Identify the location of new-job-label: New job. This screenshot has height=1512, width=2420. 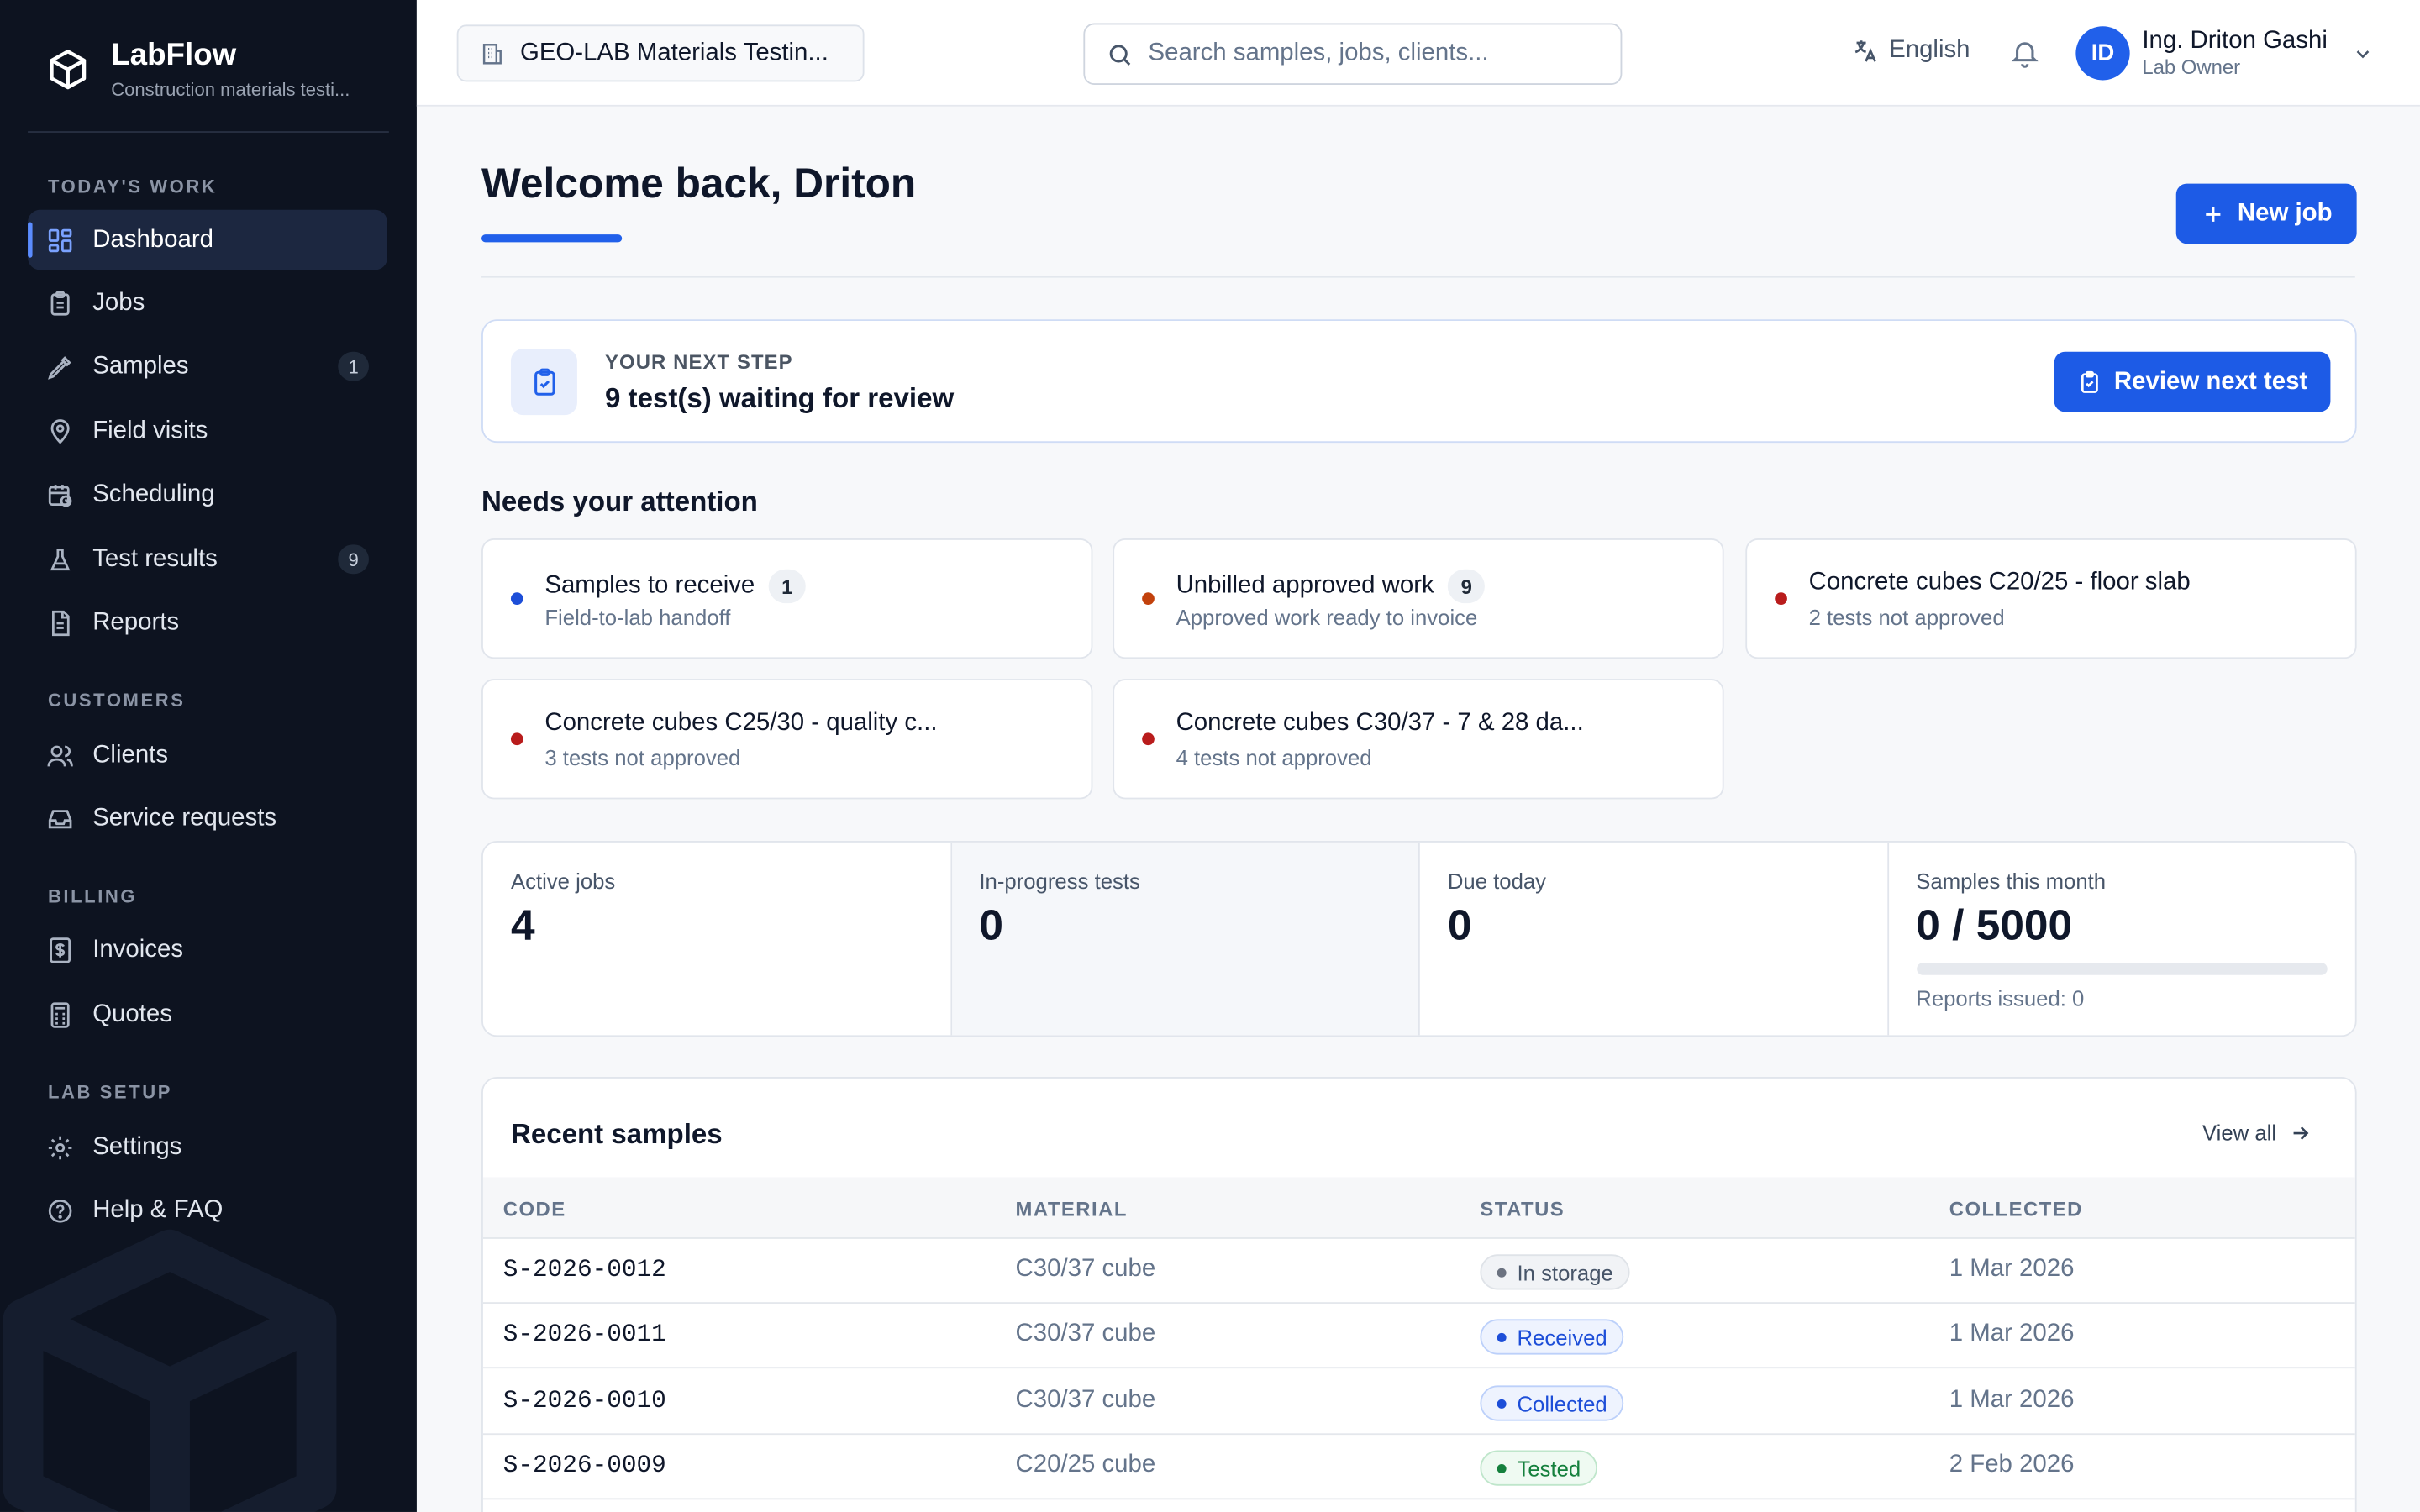
(2285, 213).